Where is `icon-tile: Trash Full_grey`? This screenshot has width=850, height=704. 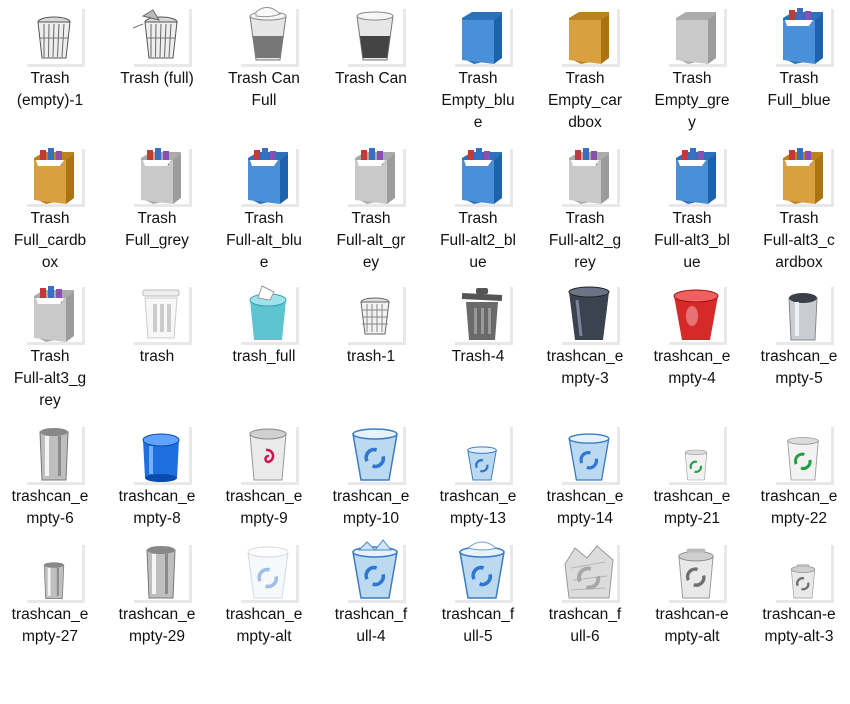
icon-tile: Trash Full_grey is located at coordinates (157, 210).